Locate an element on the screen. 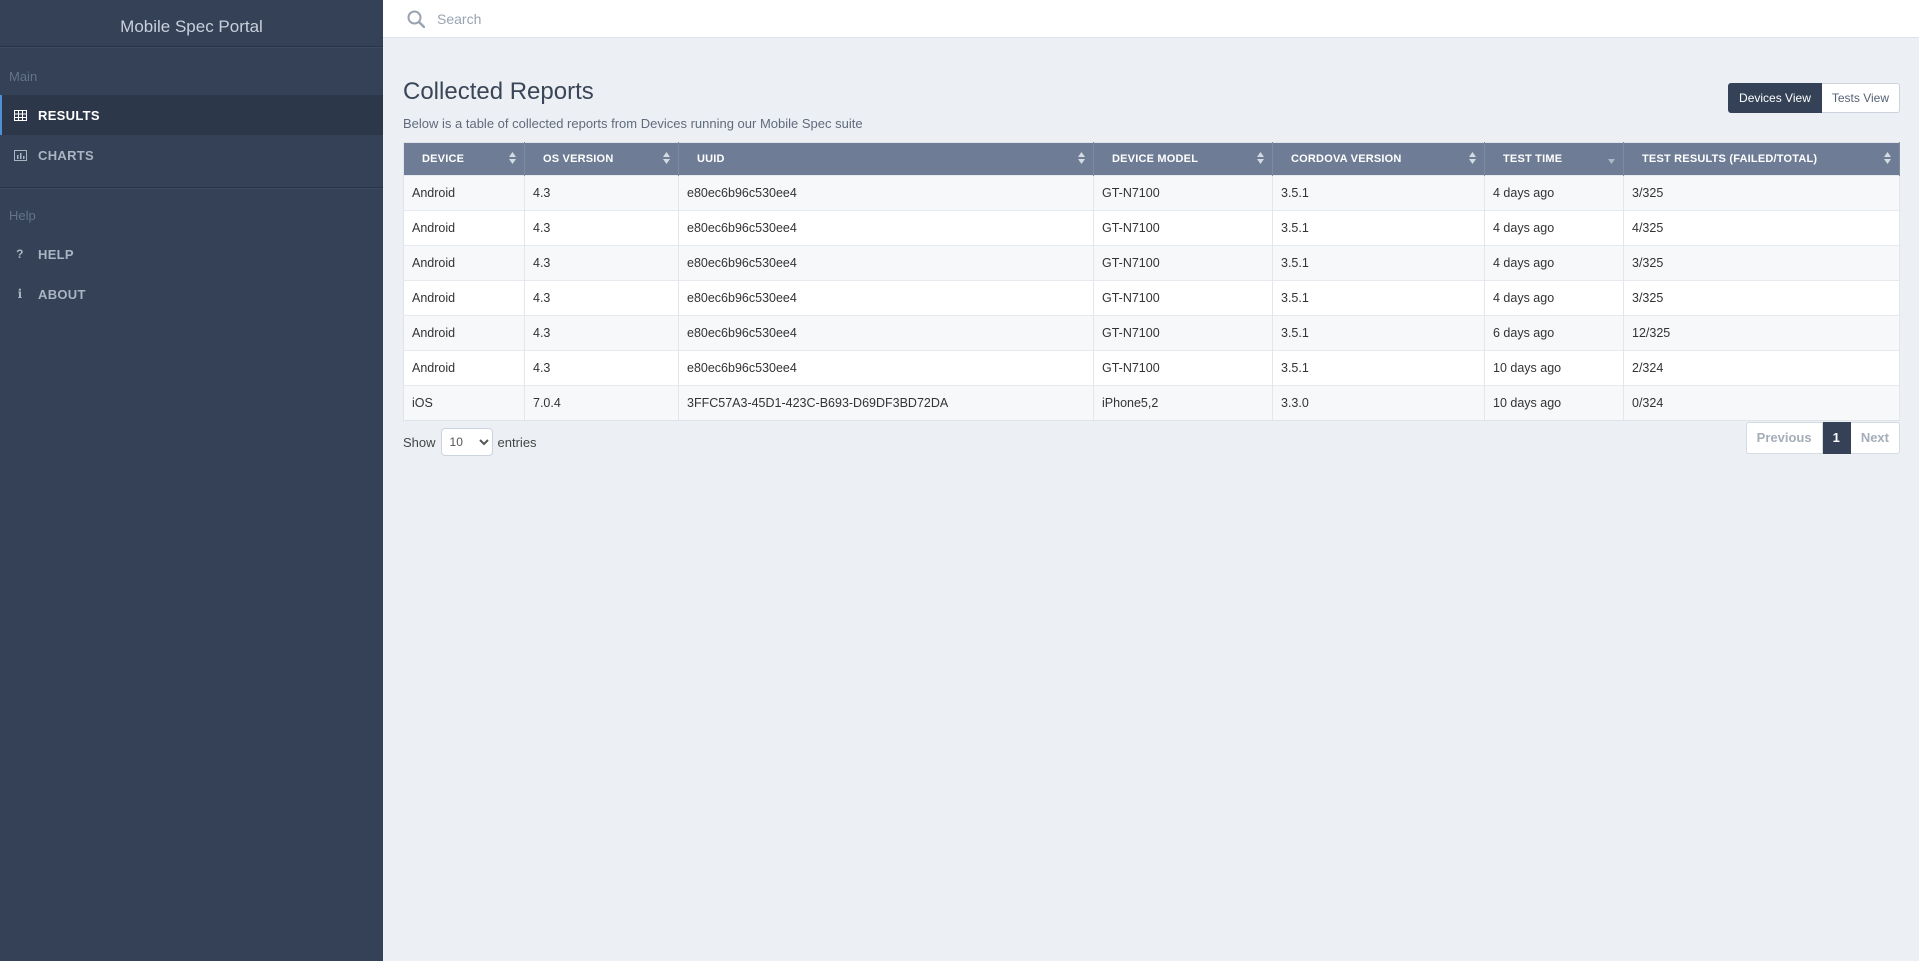  page-1-button: 1 is located at coordinates (1836, 438).